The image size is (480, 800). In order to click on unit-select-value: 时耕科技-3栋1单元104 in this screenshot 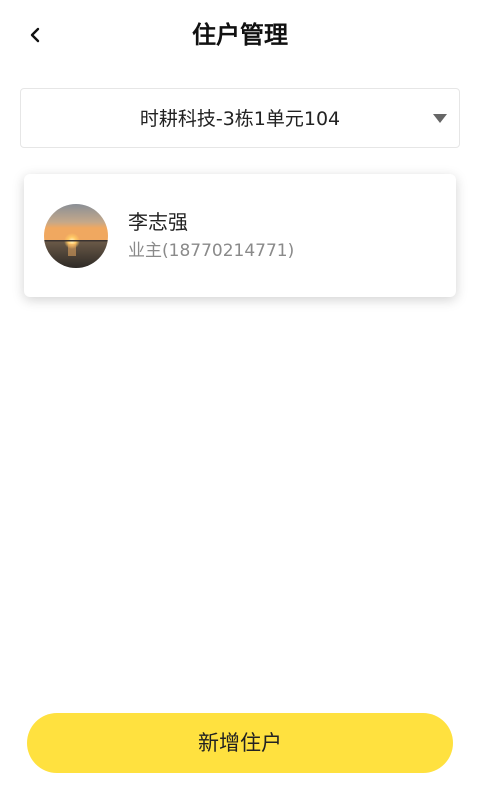, I will do `click(240, 119)`.